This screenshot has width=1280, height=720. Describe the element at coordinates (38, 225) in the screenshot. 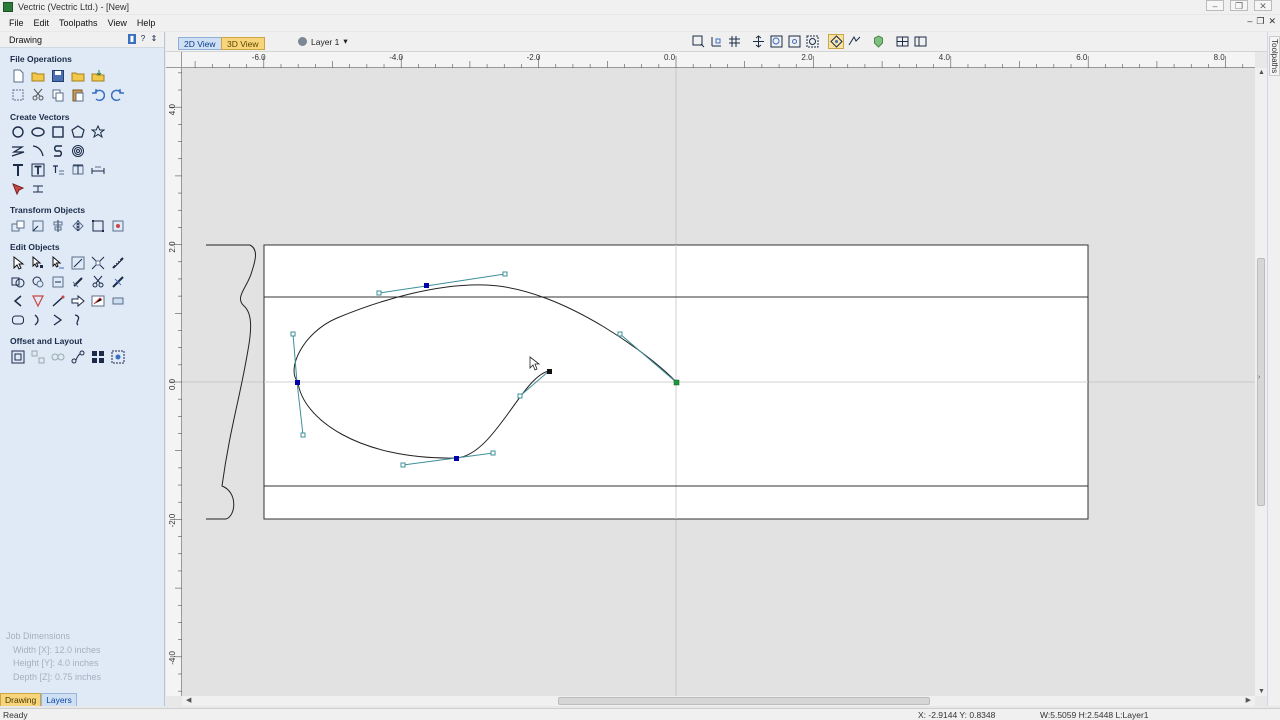

I see `scale-icon` at that location.